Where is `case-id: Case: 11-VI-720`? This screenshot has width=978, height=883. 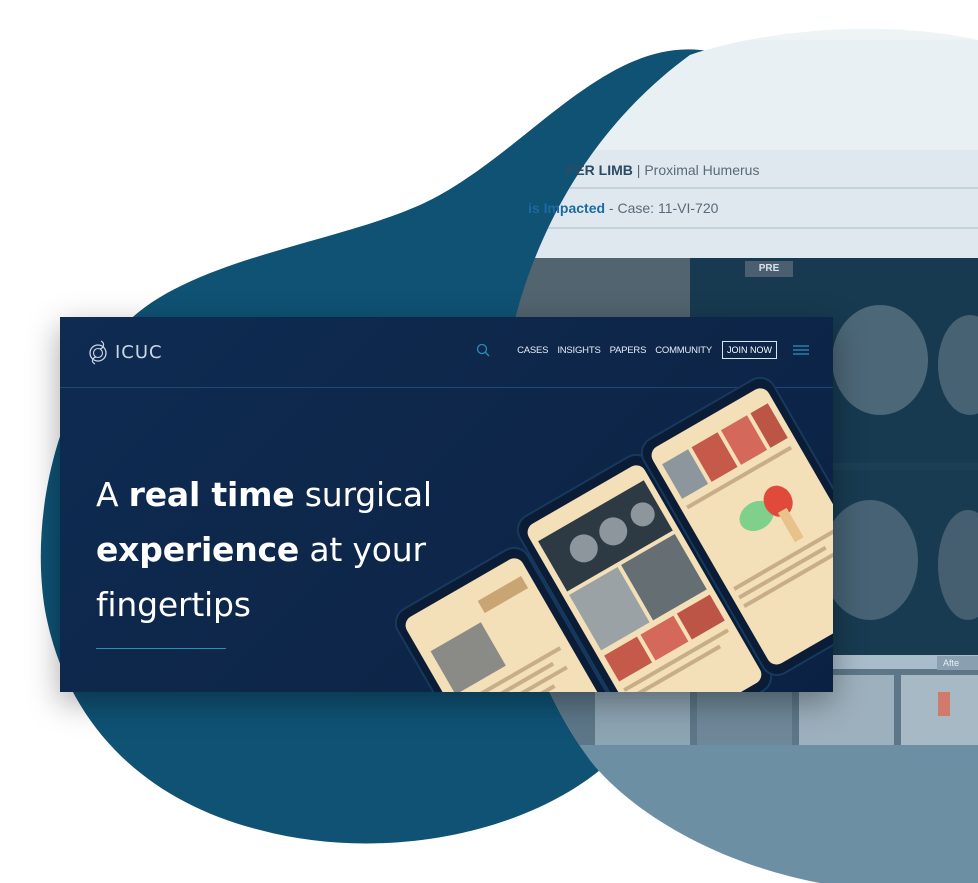 case-id: Case: 11-VI-720 is located at coordinates (668, 208).